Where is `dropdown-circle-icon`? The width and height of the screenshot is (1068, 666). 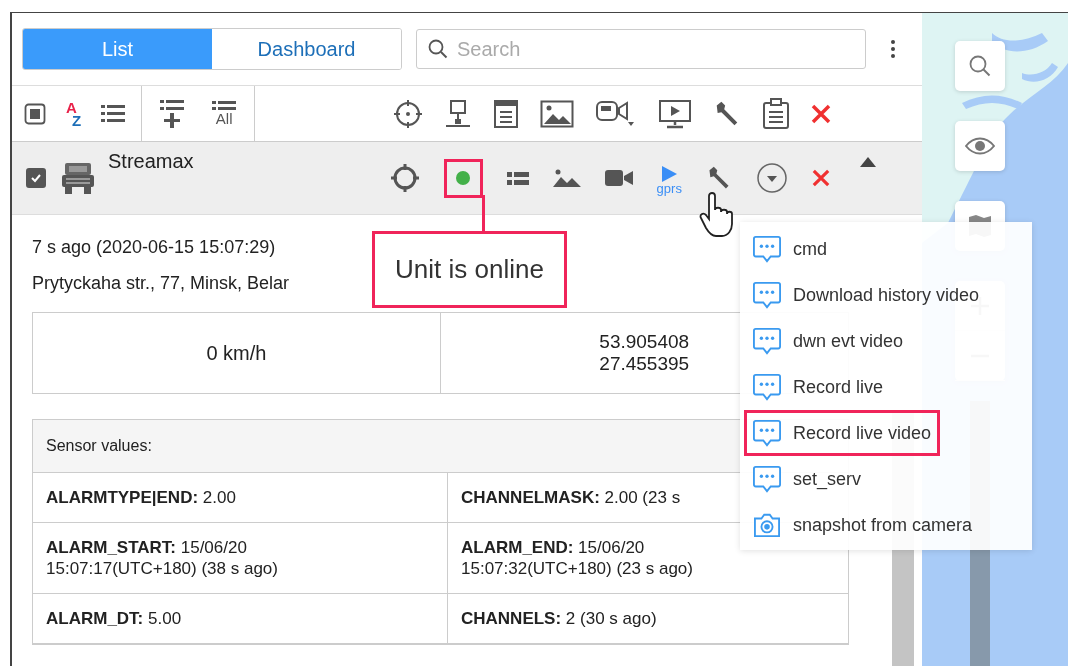 dropdown-circle-icon is located at coordinates (771, 178).